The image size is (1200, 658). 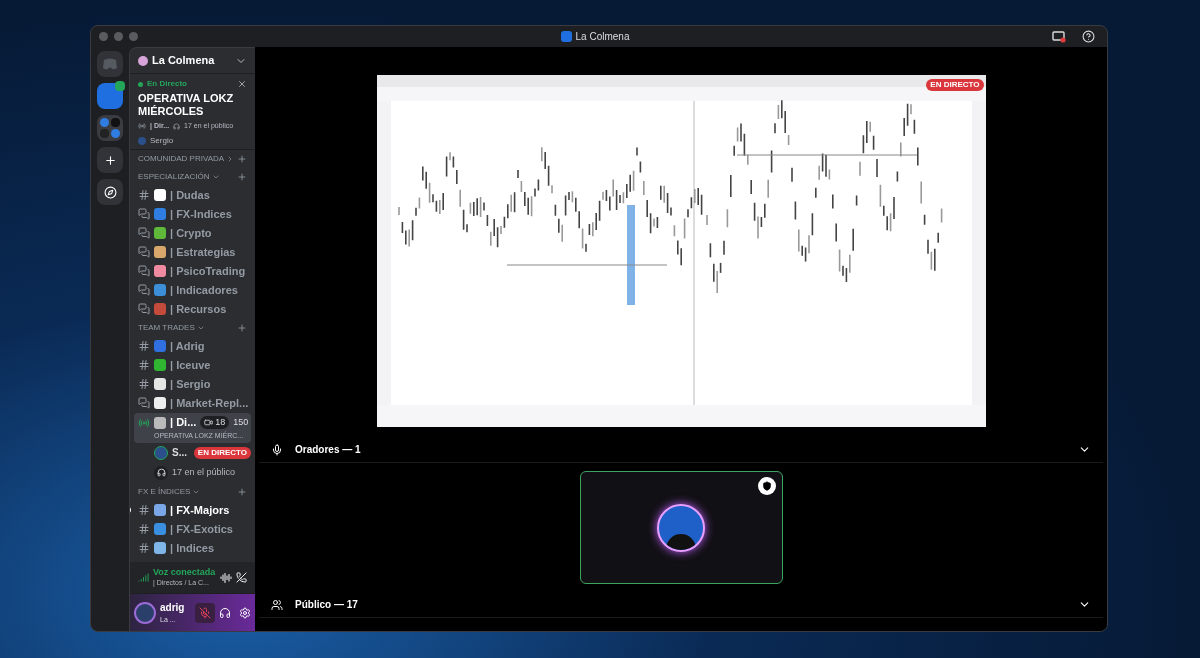 I want to click on app-logo-icon, so click(x=110, y=64).